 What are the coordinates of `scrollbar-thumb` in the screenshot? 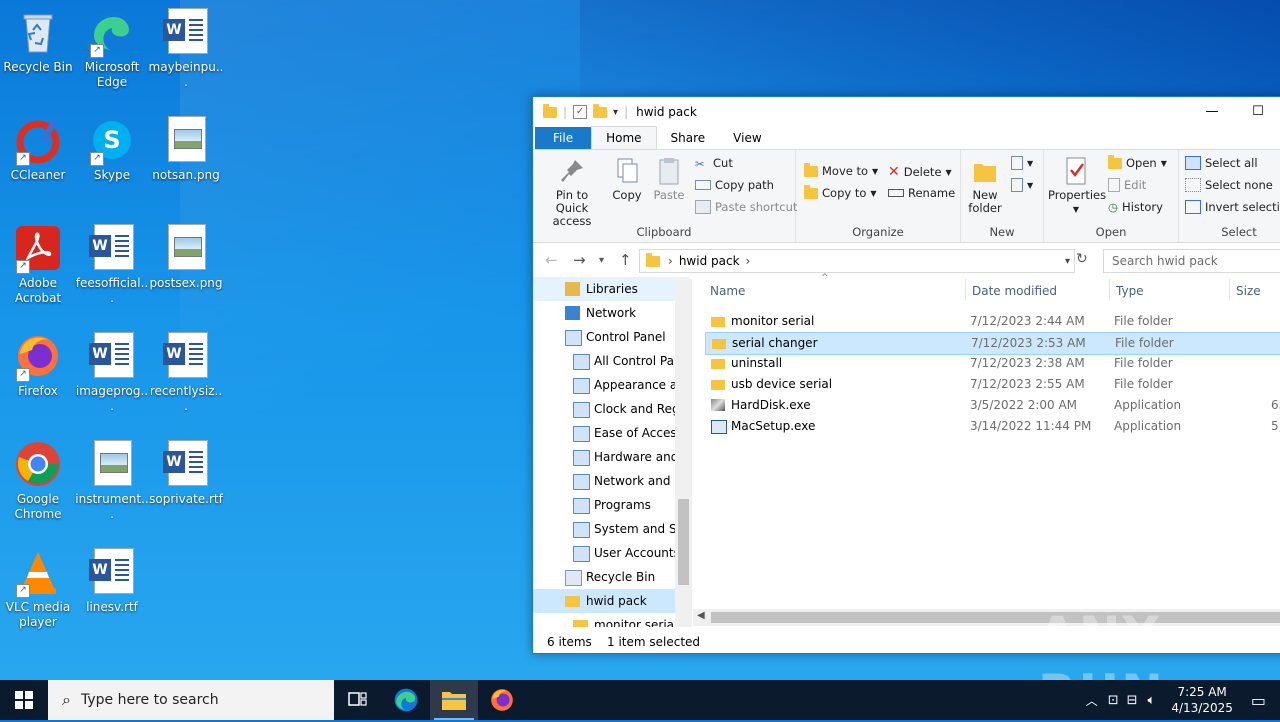 It's located at (683, 542).